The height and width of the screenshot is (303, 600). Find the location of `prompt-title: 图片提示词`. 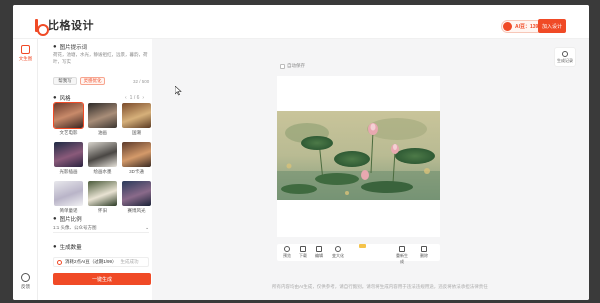

prompt-title: 图片提示词 is located at coordinates (73, 48).